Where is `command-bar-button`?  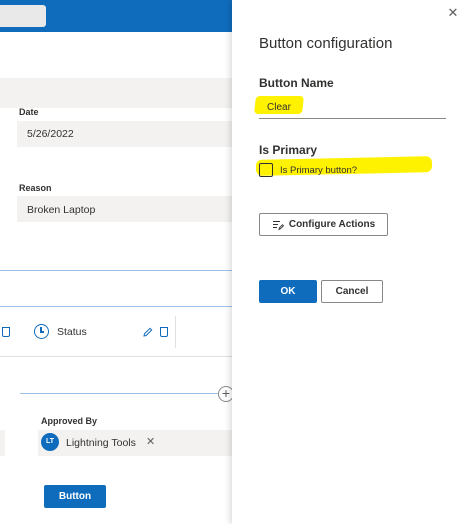 command-bar-button is located at coordinates (23, 16).